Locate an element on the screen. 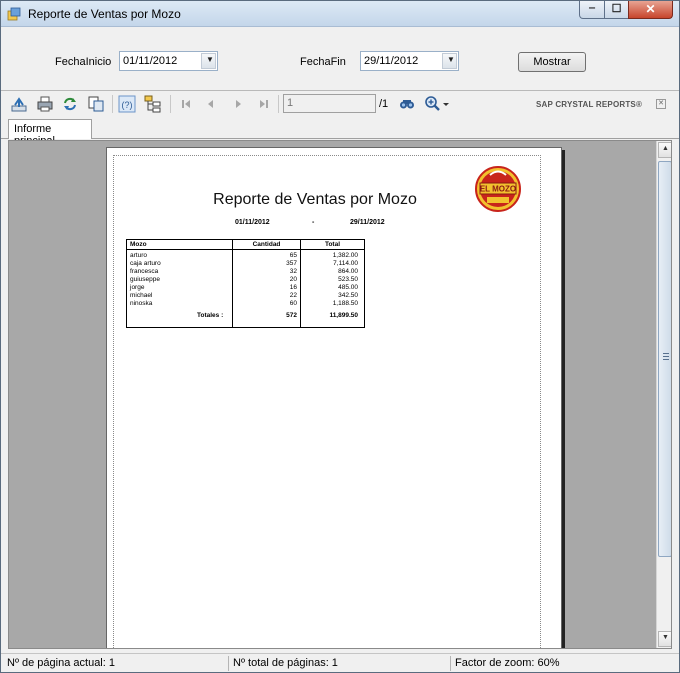 The image size is (680, 673). start-date-value: 01/11/2012 is located at coordinates (150, 61).